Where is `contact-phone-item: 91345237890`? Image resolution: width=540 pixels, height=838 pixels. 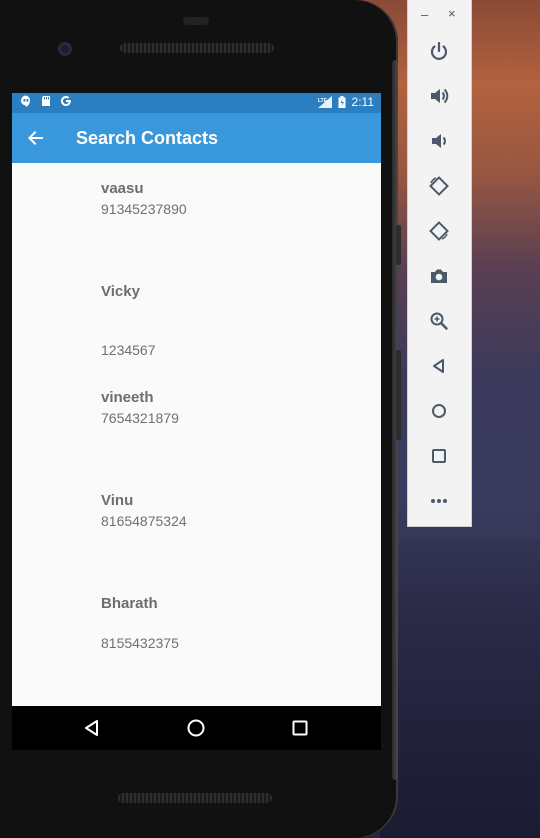
contact-phone-item: 91345237890 is located at coordinates (144, 209).